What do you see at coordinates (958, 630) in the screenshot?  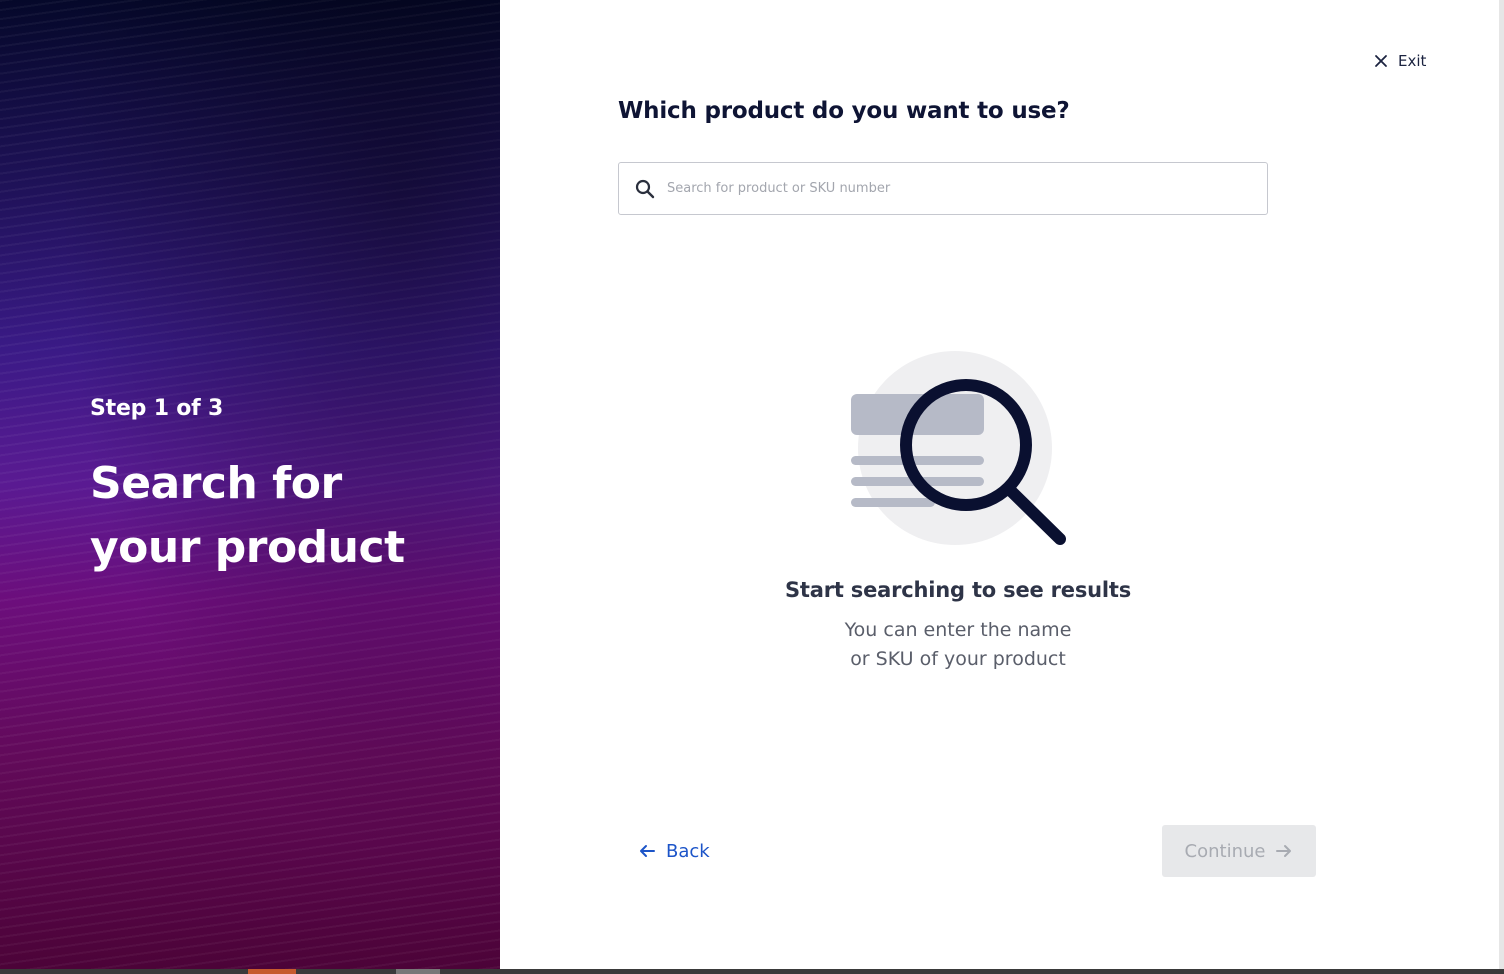 I see `empty-state-line: You can enter the name` at bounding box center [958, 630].